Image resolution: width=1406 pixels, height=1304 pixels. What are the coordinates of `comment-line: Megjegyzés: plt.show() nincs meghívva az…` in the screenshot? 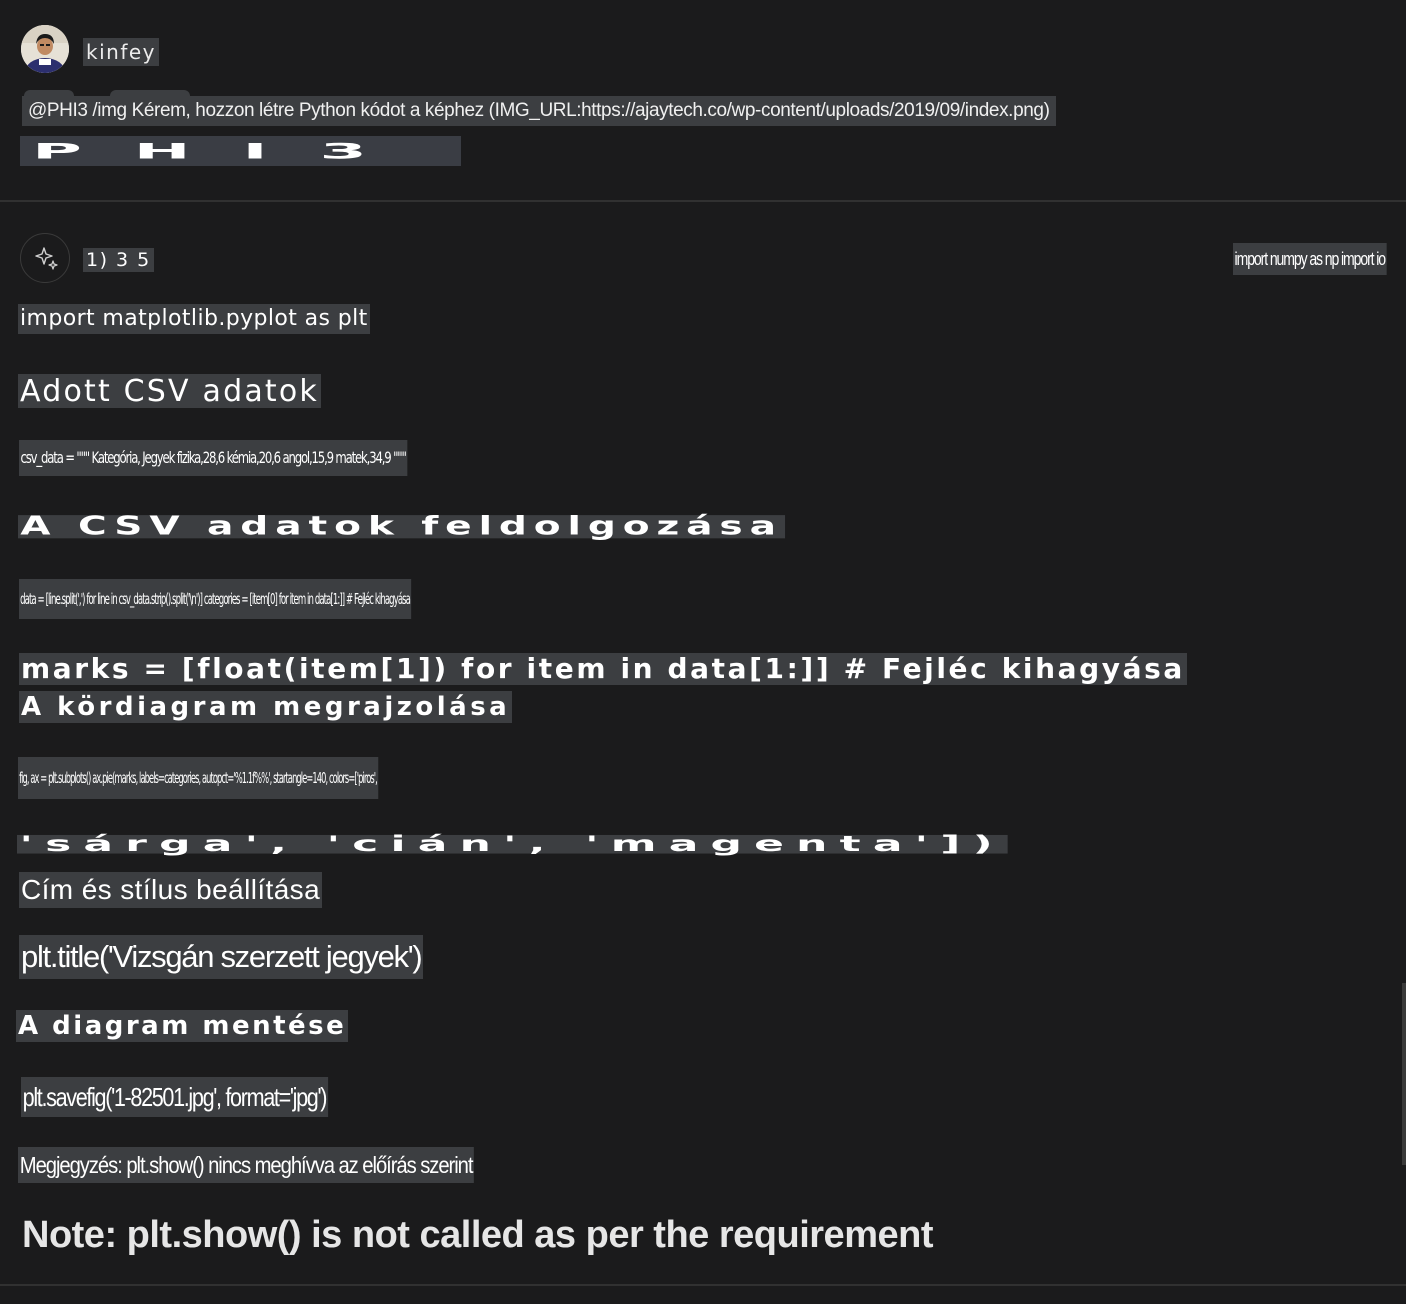 It's located at (246, 1165).